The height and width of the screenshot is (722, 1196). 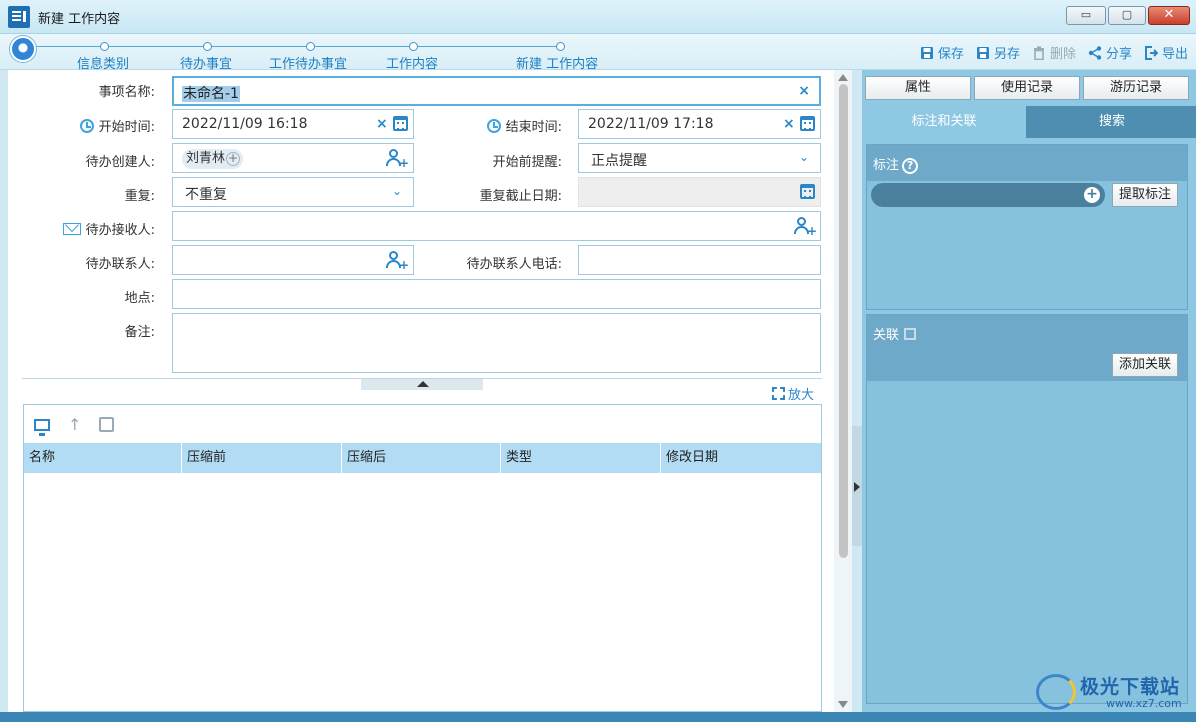 I want to click on panel-splitter-toggle, so click(x=857, y=486).